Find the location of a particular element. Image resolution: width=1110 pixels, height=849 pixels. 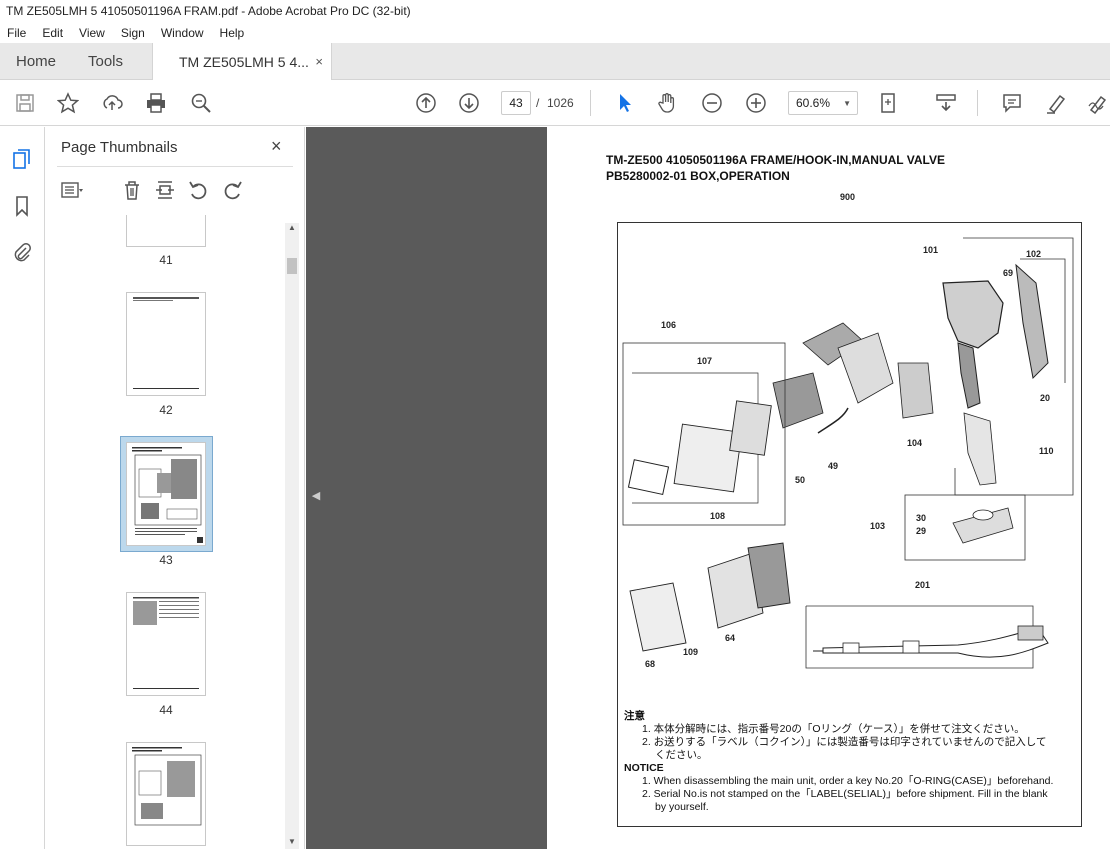

thumbnail-label: 42 is located at coordinates (166, 410).